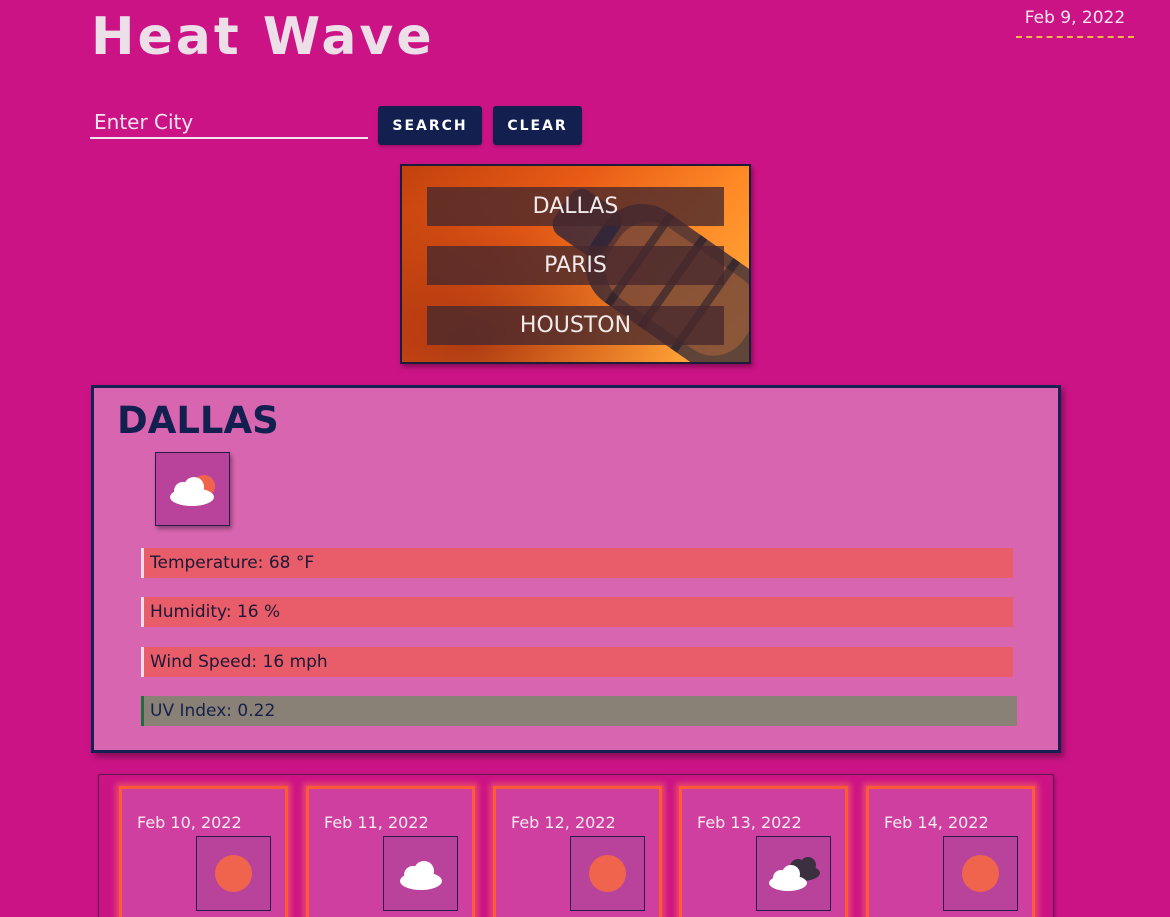 The image size is (1170, 917). I want to click on current-weather-icon-box, so click(192, 489).